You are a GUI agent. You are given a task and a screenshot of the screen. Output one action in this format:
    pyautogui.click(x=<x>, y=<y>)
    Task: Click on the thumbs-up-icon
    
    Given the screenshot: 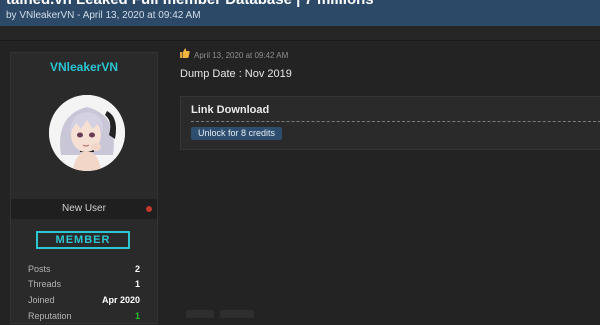 What is the action you would take?
    pyautogui.click(x=185, y=53)
    